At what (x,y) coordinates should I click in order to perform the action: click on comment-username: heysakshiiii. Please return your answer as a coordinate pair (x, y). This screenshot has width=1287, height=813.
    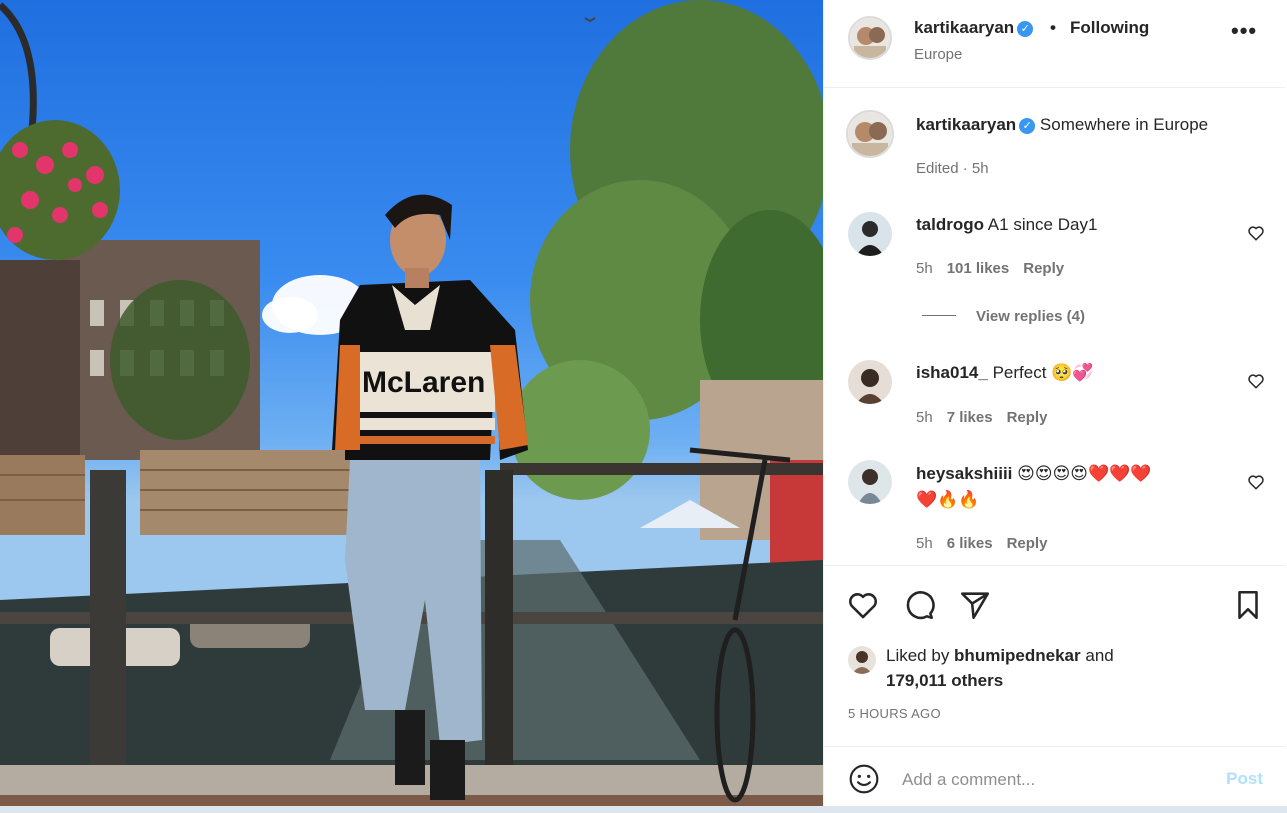
    Looking at the image, I should click on (964, 473).